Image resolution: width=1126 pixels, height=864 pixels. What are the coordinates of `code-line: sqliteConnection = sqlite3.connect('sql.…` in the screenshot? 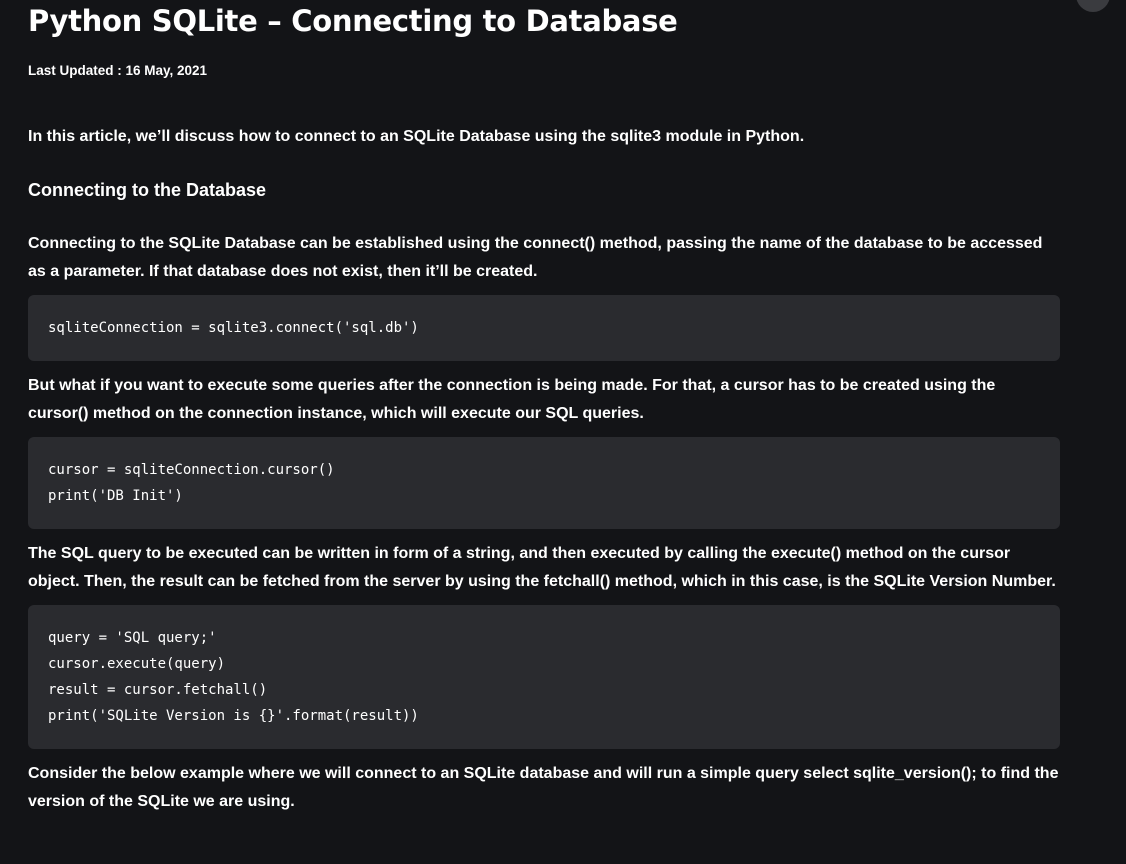 It's located at (233, 328).